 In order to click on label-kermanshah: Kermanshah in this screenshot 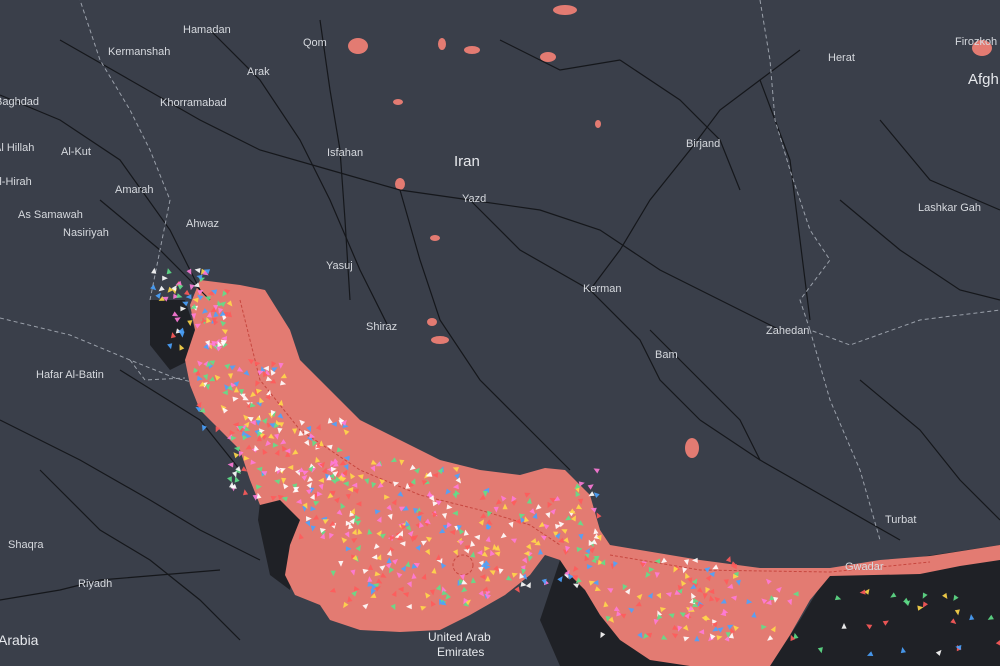, I will do `click(139, 52)`.